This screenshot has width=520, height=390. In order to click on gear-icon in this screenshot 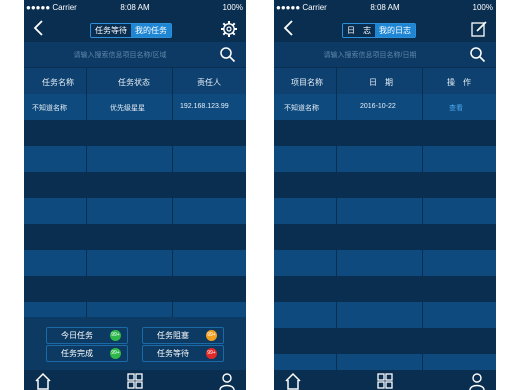, I will do `click(229, 29)`.